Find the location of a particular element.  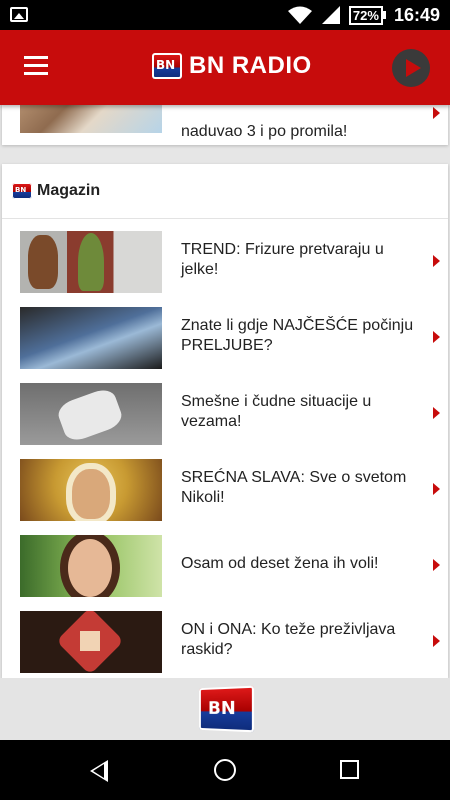

news-card-partial: naduvao 3 i po promila! is located at coordinates (225, 125).